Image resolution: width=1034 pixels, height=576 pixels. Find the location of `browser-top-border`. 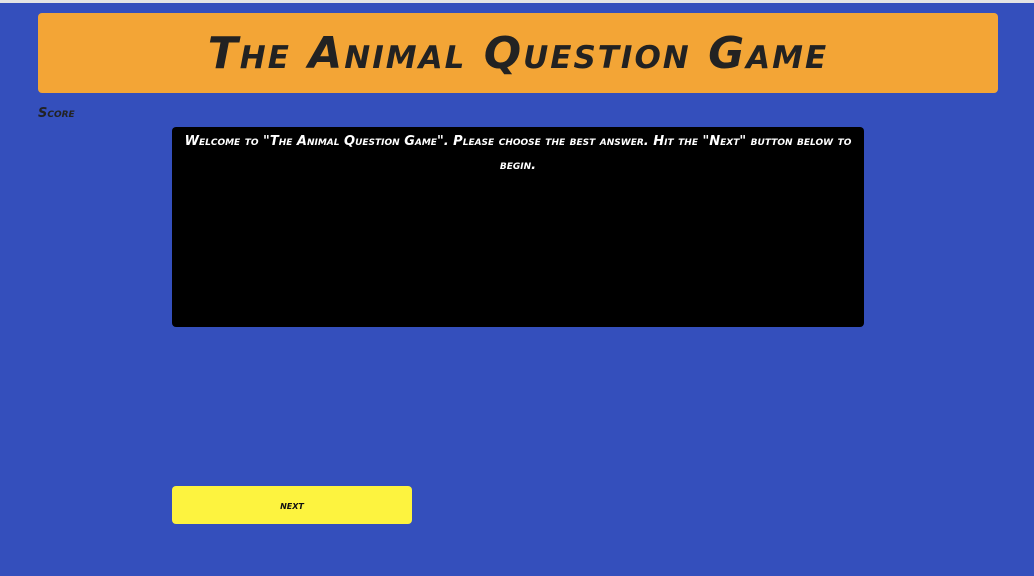

browser-top-border is located at coordinates (517, 1).